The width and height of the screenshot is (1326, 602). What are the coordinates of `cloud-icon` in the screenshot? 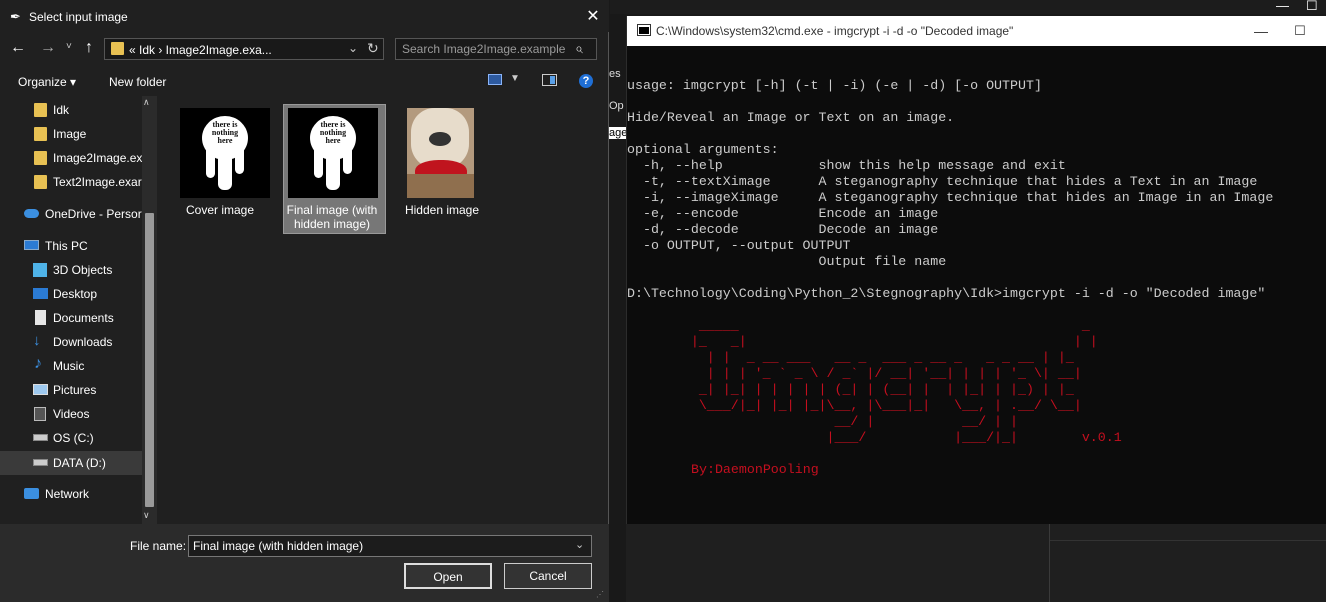 It's located at (31, 213).